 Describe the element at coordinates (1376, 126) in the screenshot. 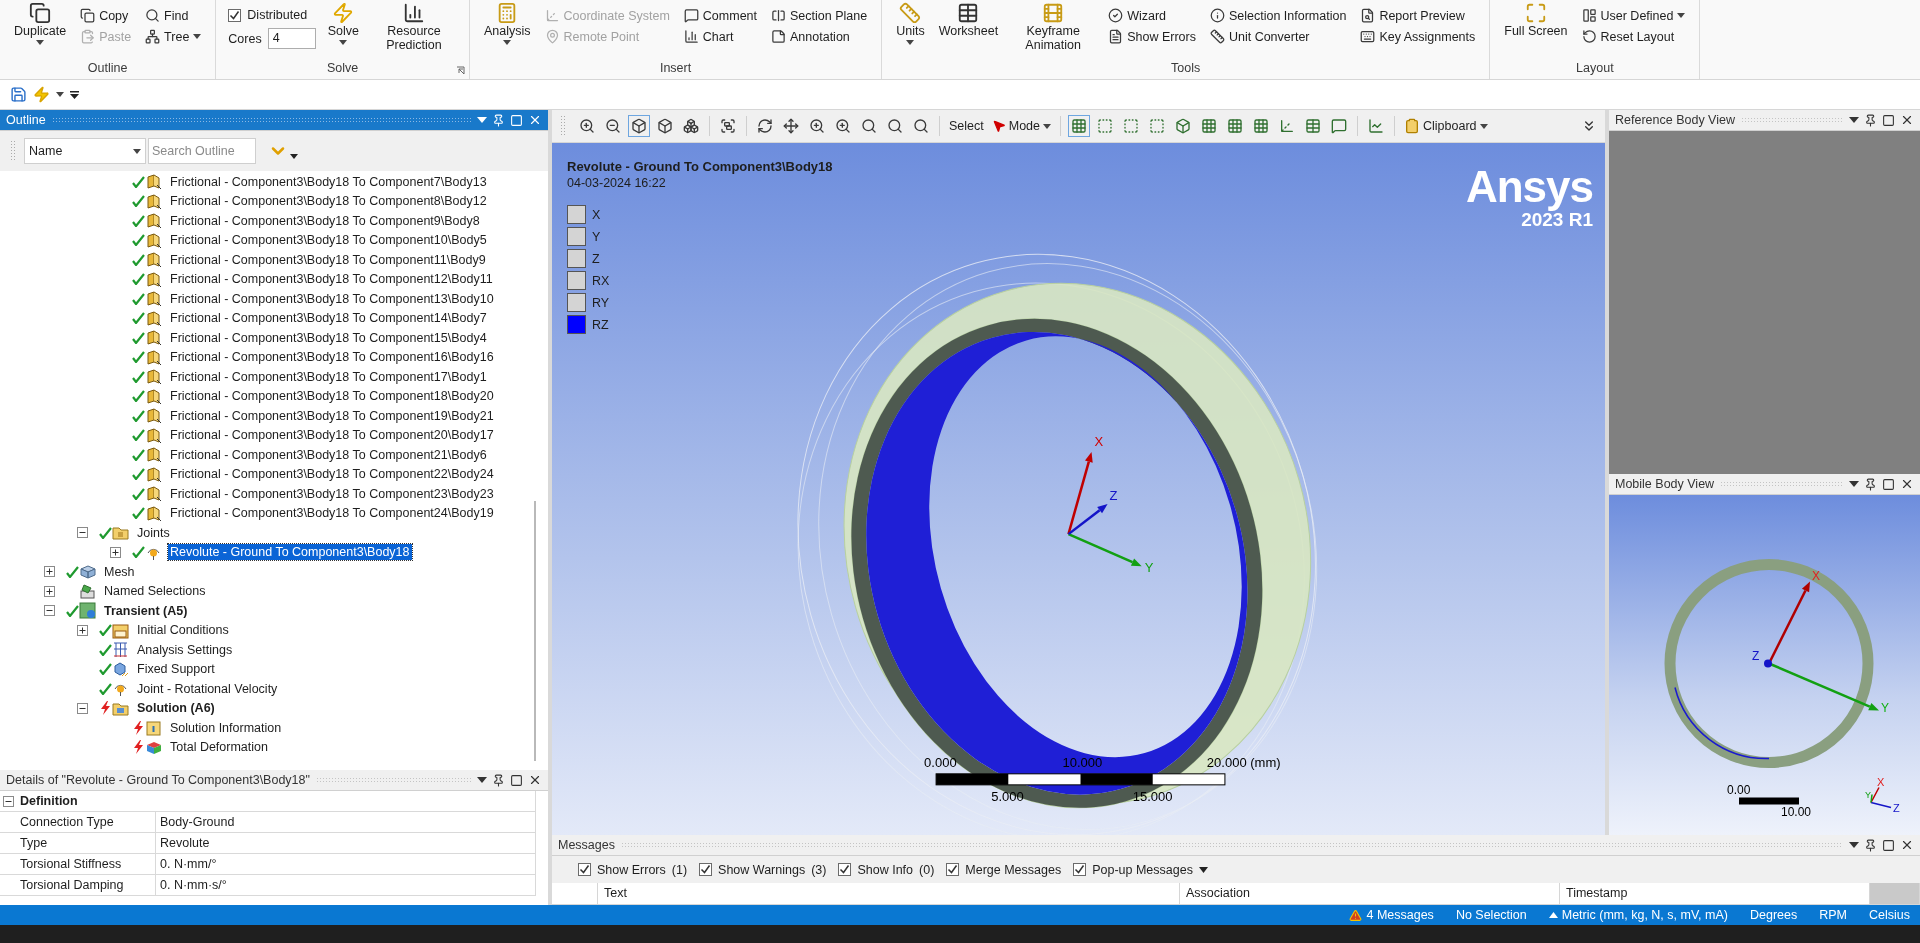

I see `line-chart-icon` at that location.